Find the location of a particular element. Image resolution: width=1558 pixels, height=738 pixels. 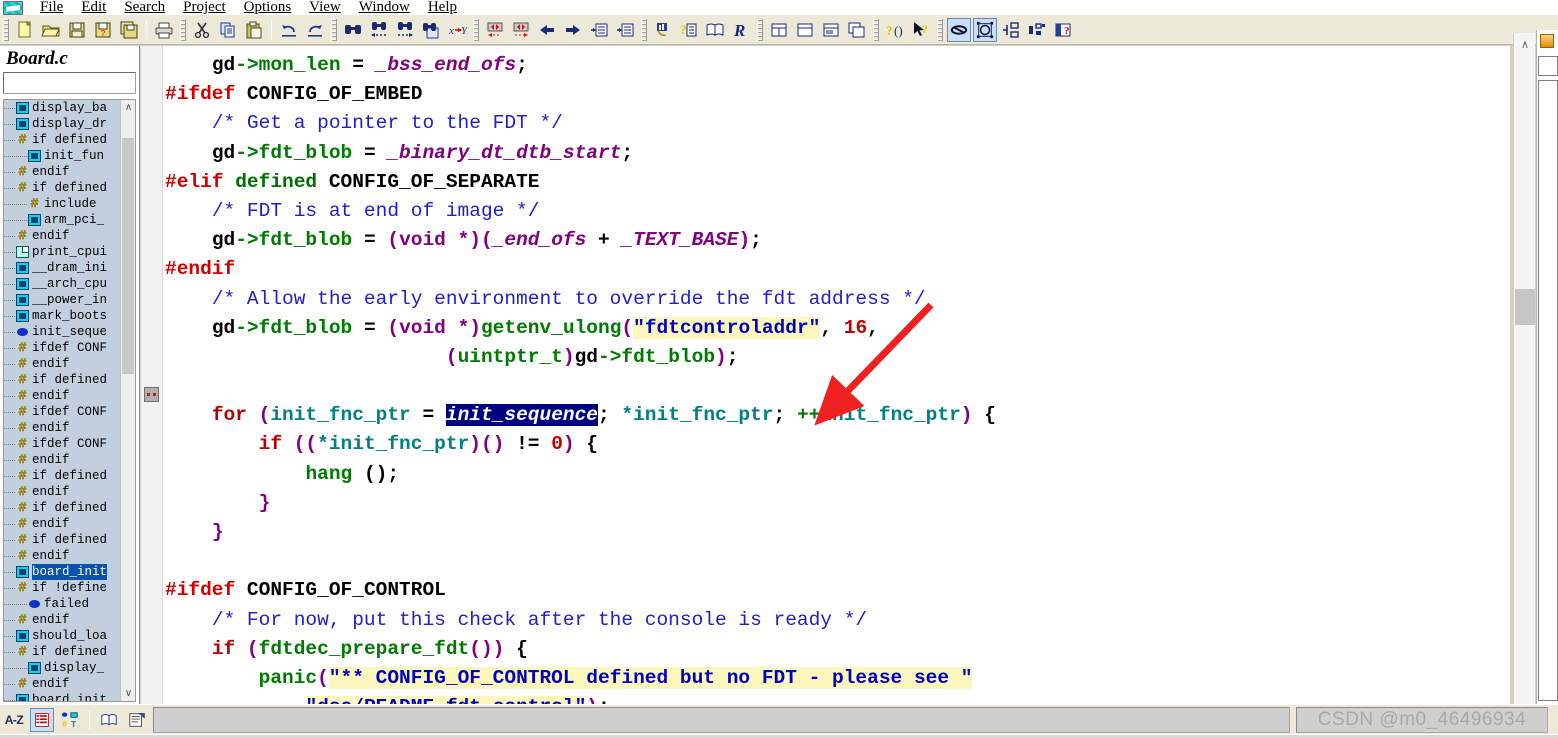

tree-item-display_ba: display_ba is located at coordinates (62, 108).